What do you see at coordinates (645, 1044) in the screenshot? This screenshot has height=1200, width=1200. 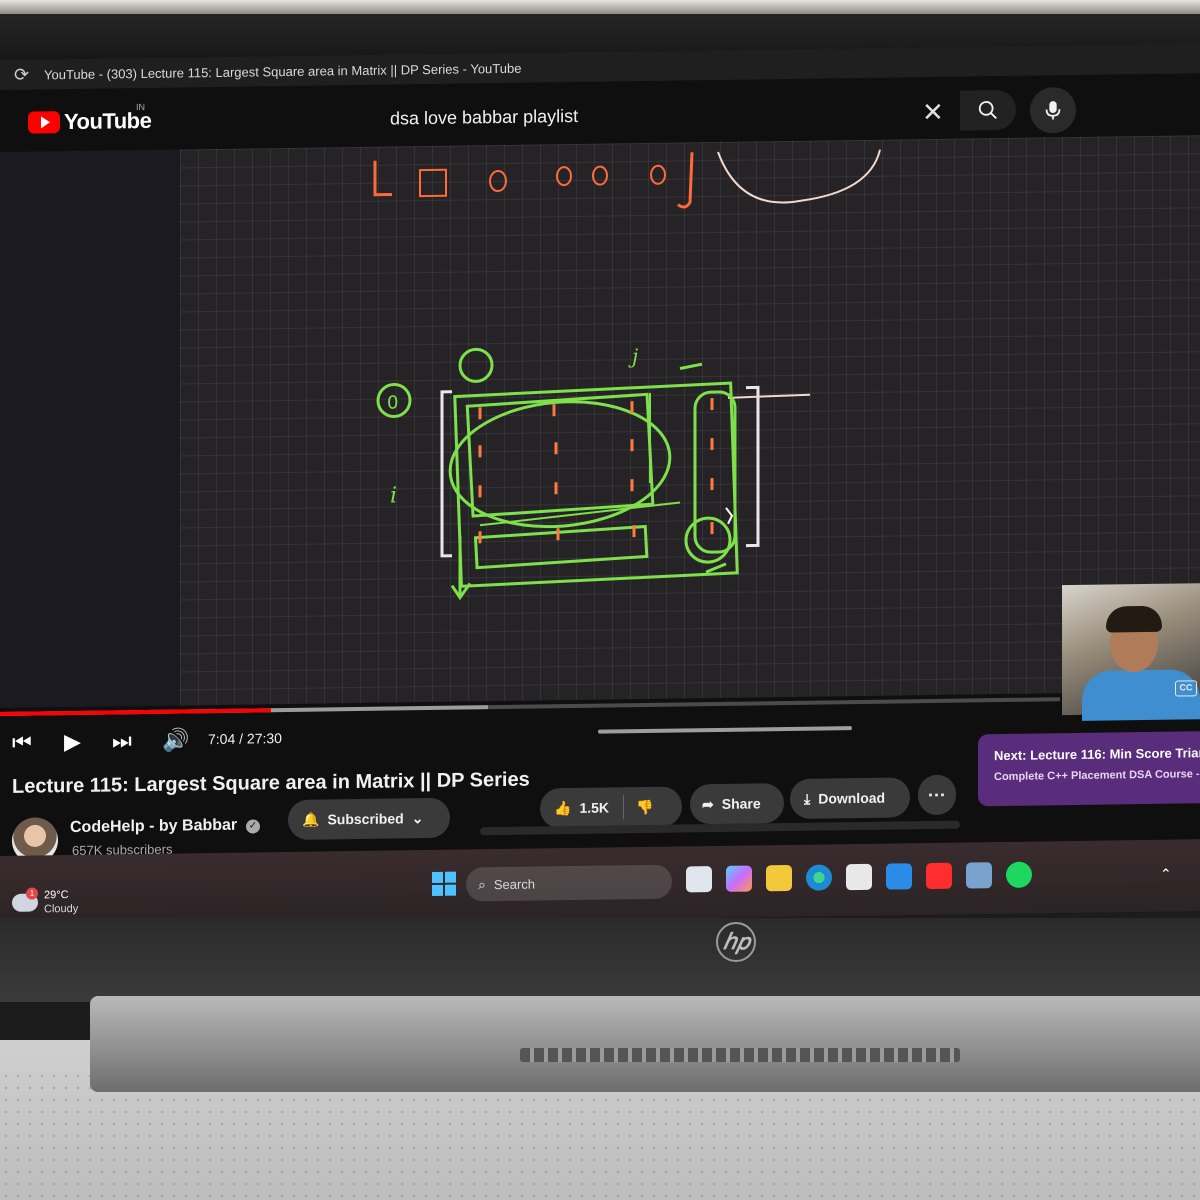 I see `laptop-hinge` at bounding box center [645, 1044].